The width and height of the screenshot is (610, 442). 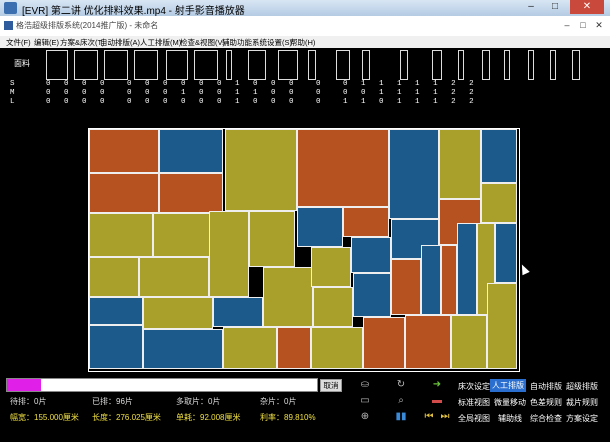 I want to click on marker-tool-icon: ▬, so click(x=437, y=401).